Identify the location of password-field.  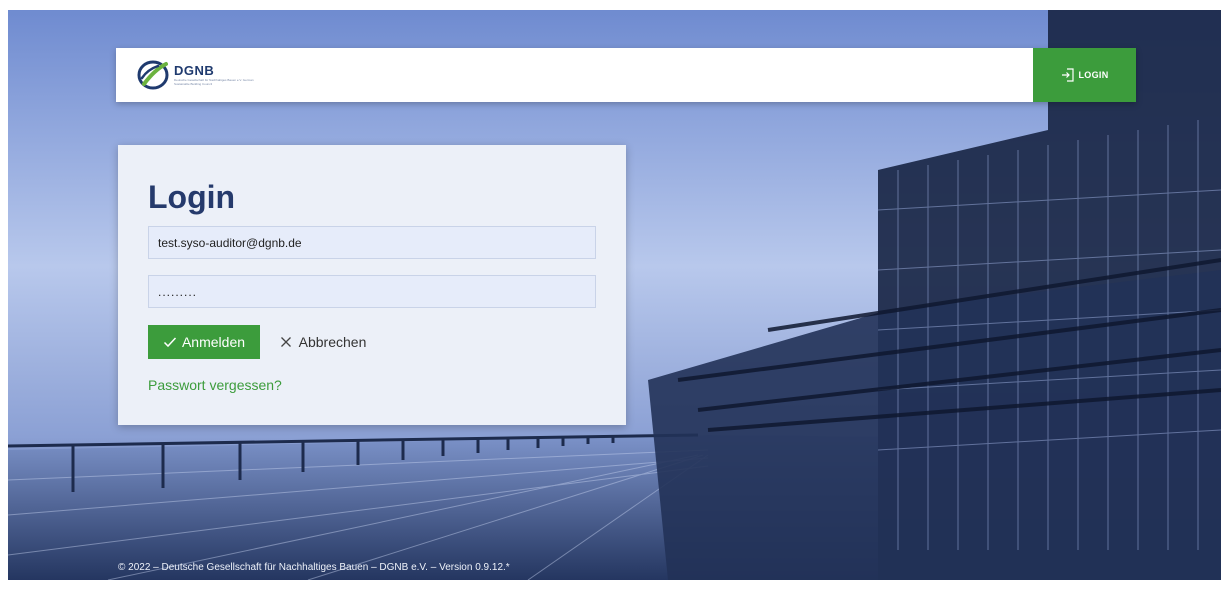
(372, 291).